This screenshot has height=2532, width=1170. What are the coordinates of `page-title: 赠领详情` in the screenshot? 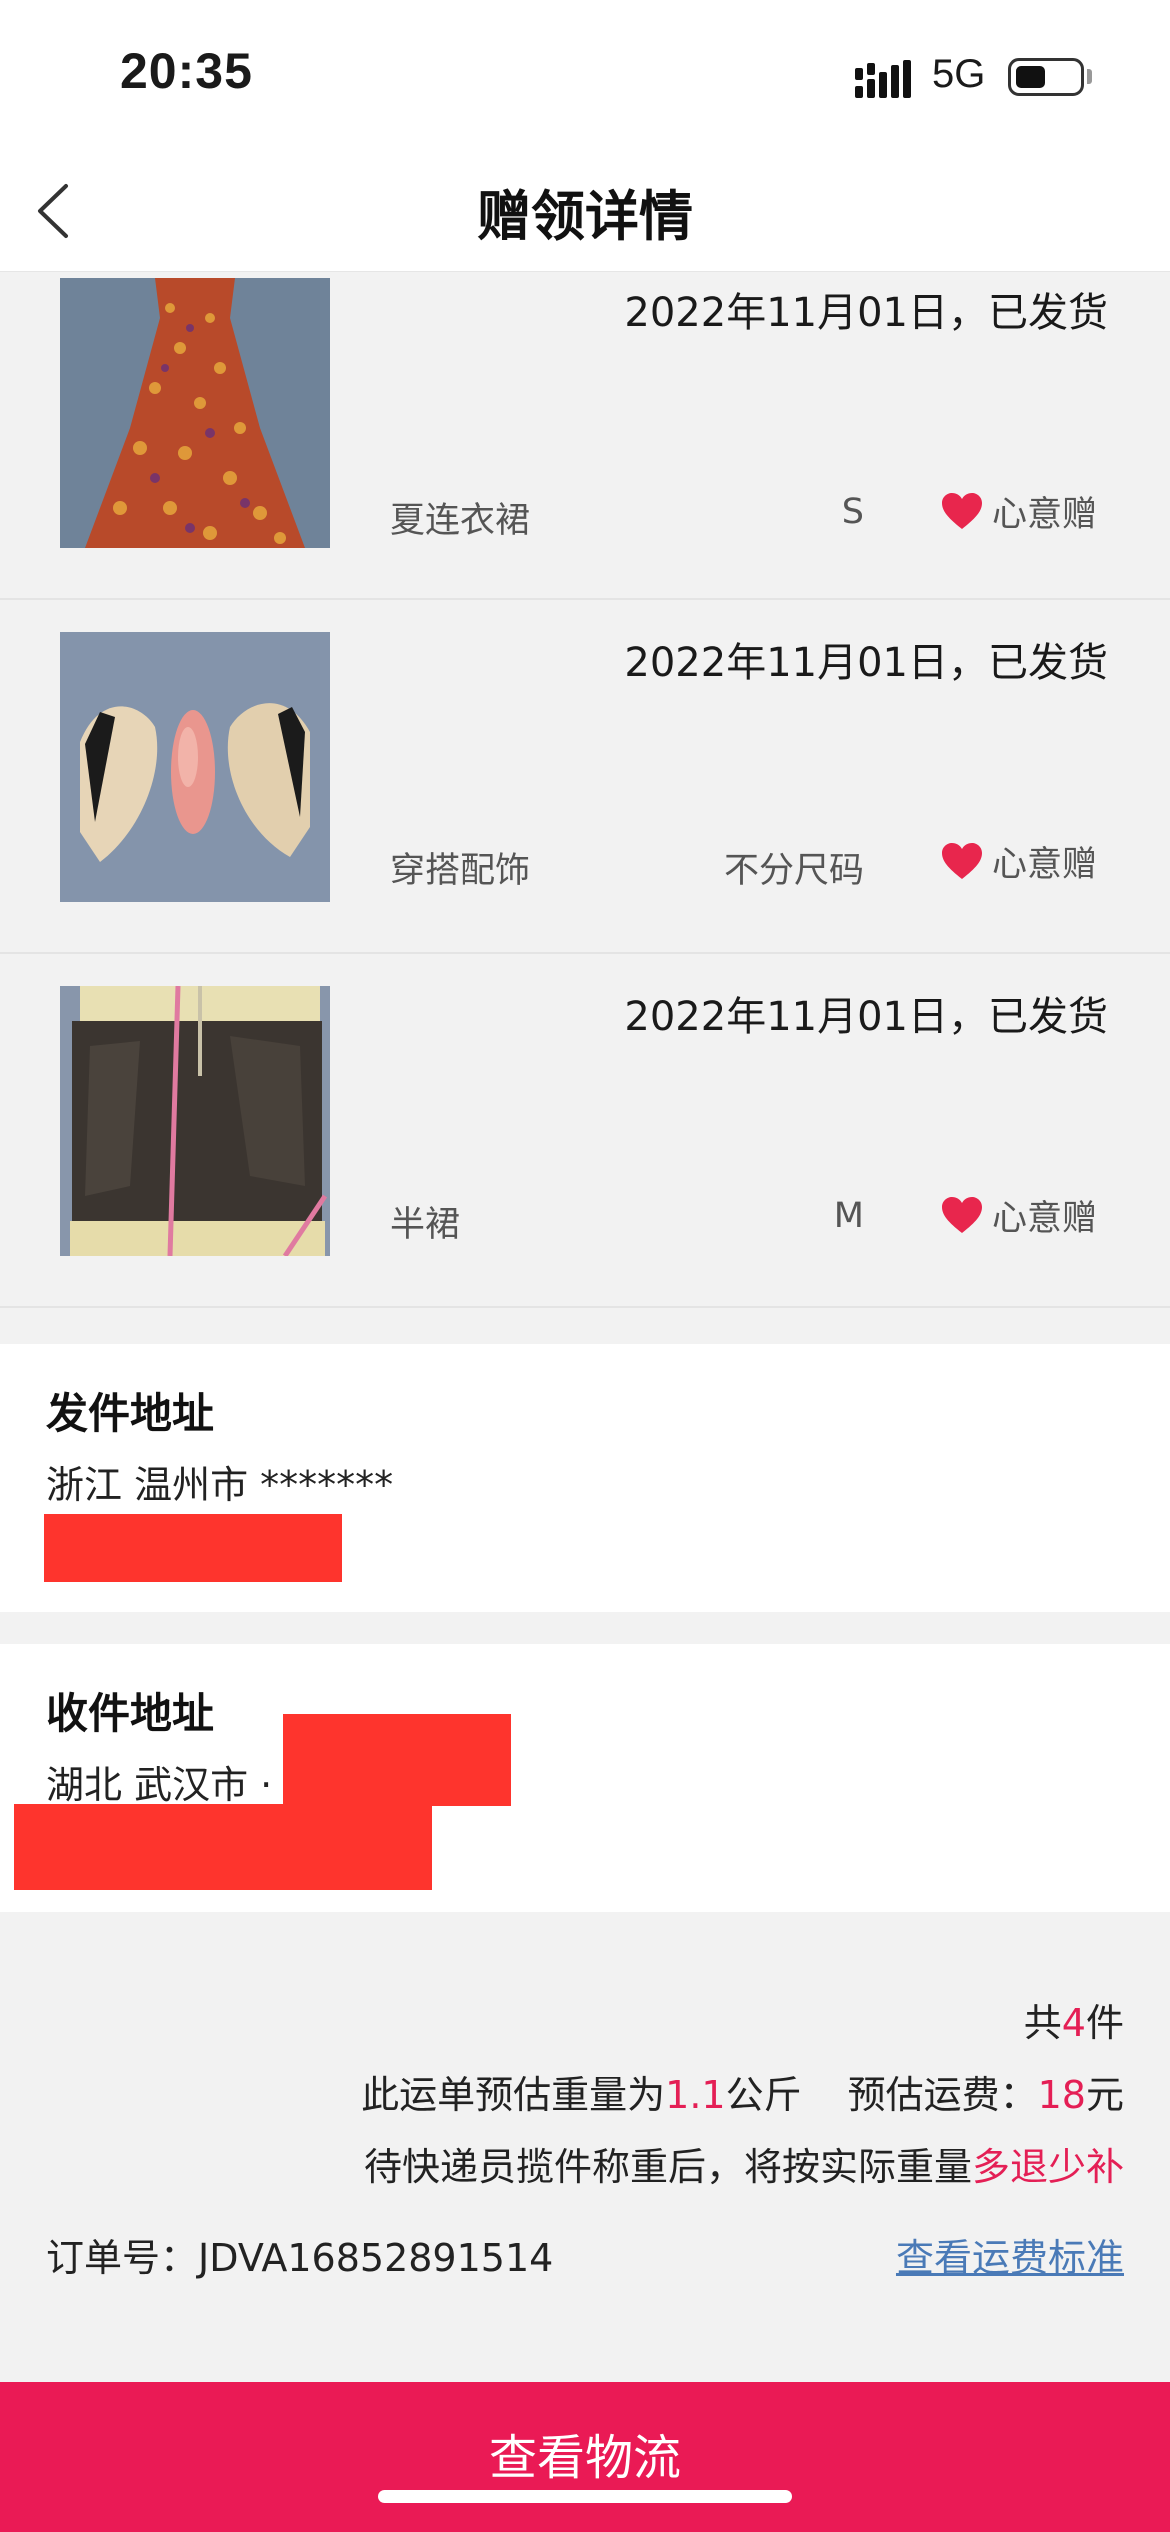 It's located at (585, 216).